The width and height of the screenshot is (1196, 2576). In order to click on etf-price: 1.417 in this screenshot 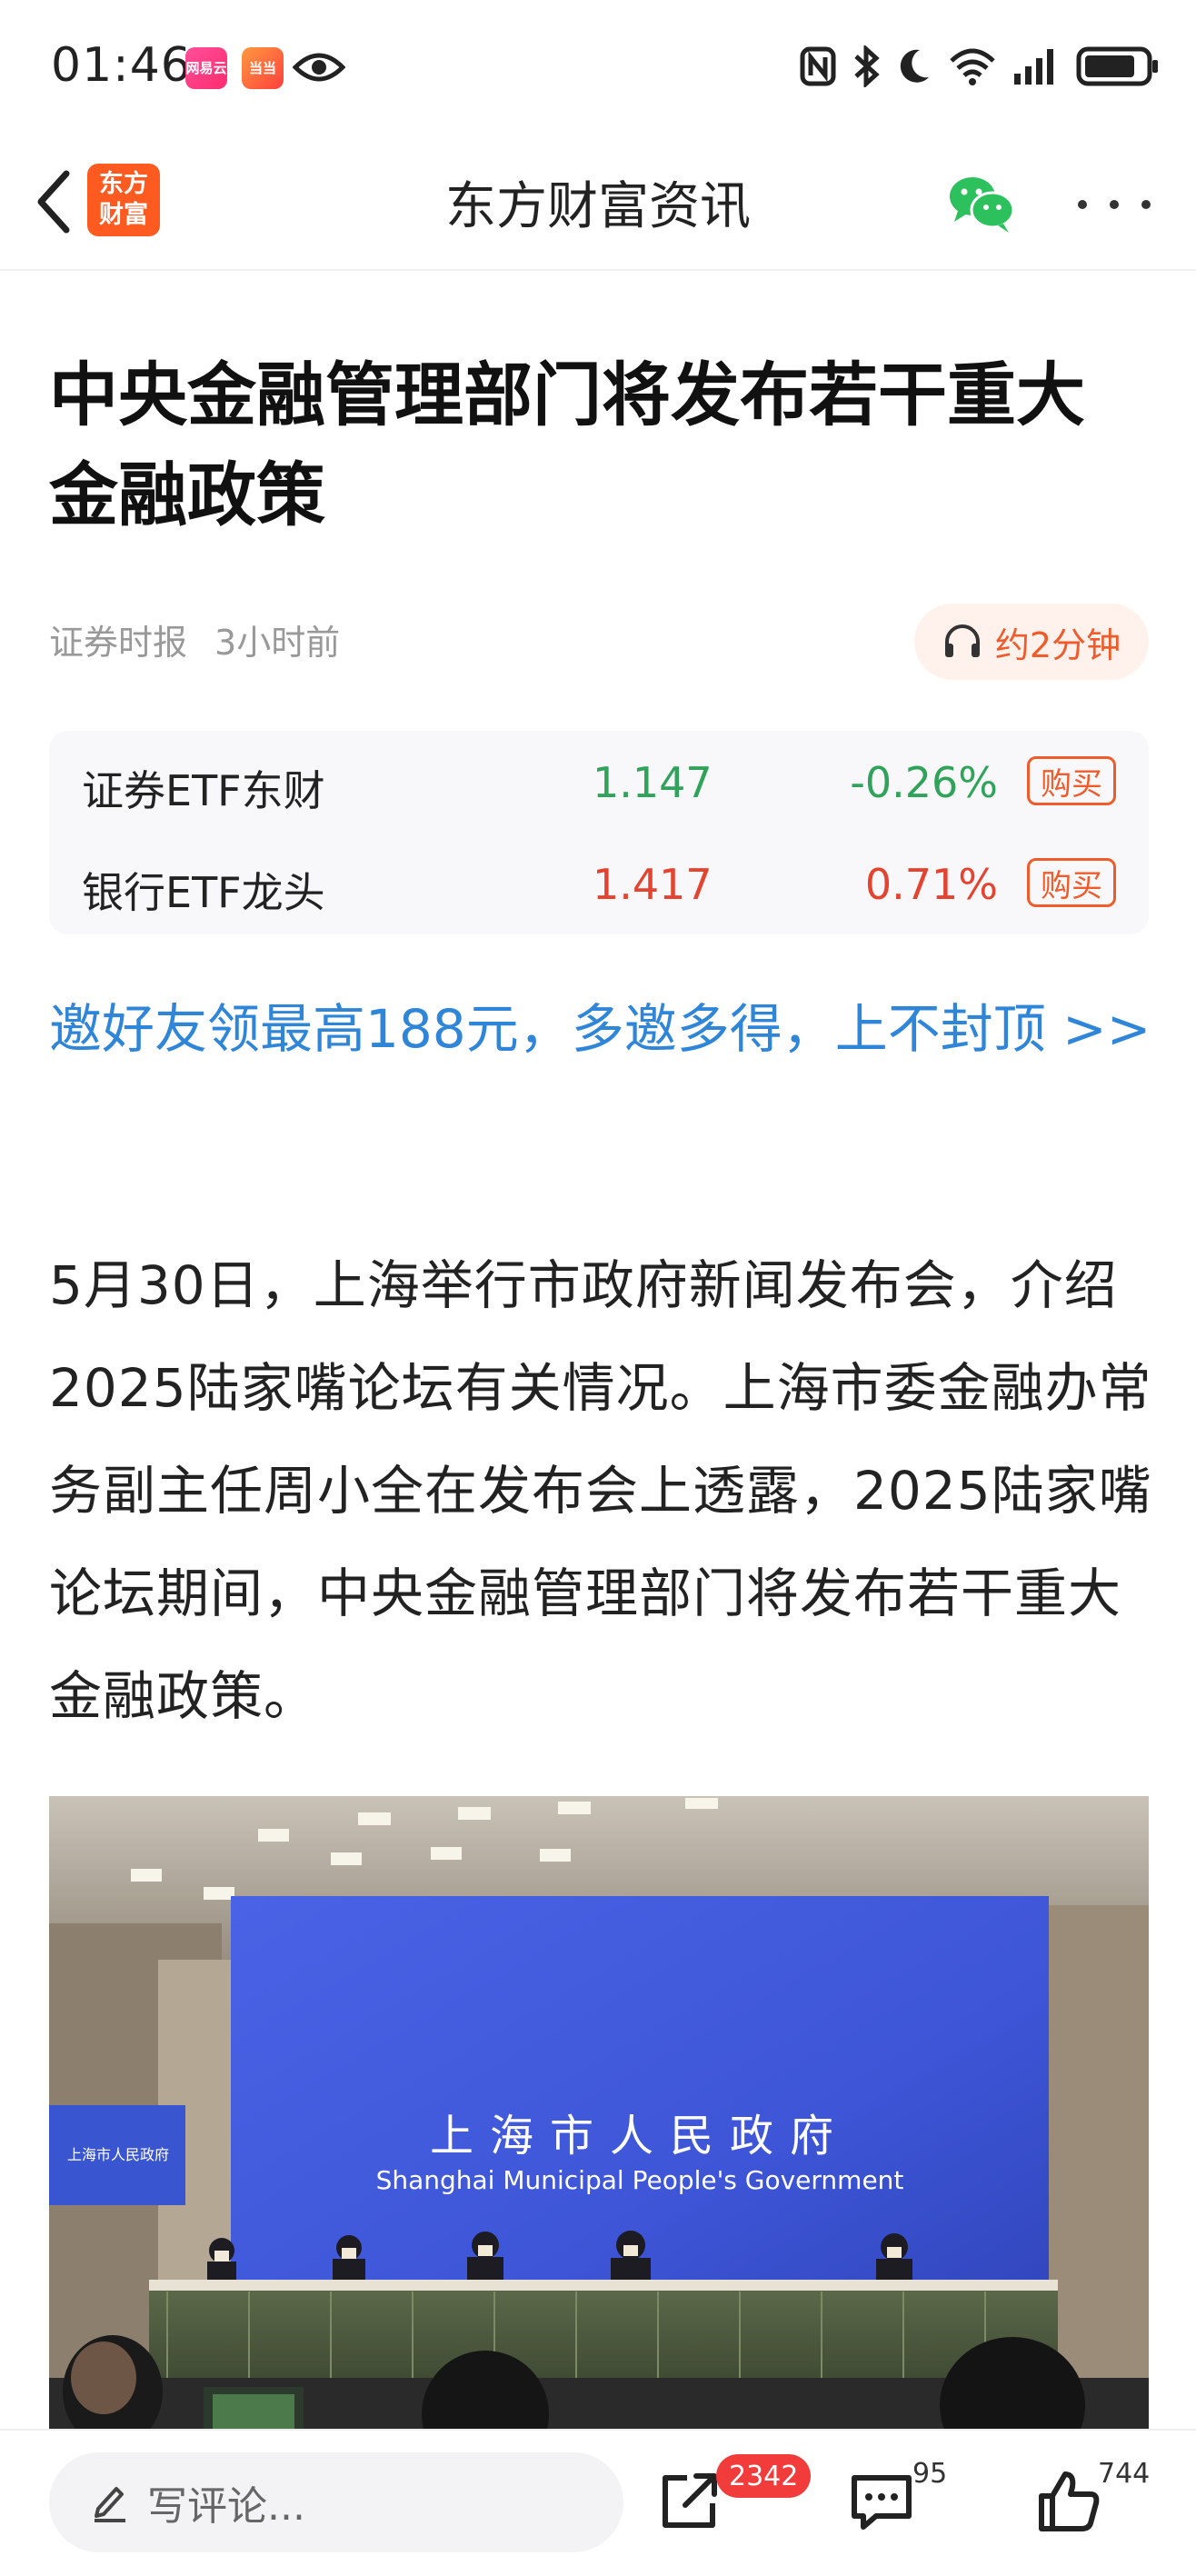, I will do `click(653, 884)`.